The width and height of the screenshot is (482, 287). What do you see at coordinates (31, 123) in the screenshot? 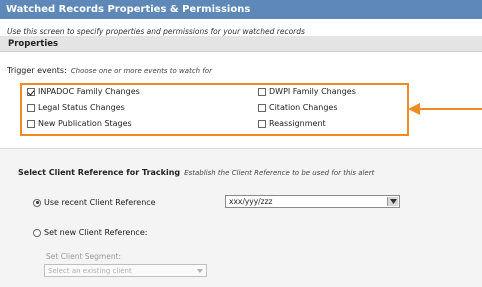
I see `checkbox-new-publication` at bounding box center [31, 123].